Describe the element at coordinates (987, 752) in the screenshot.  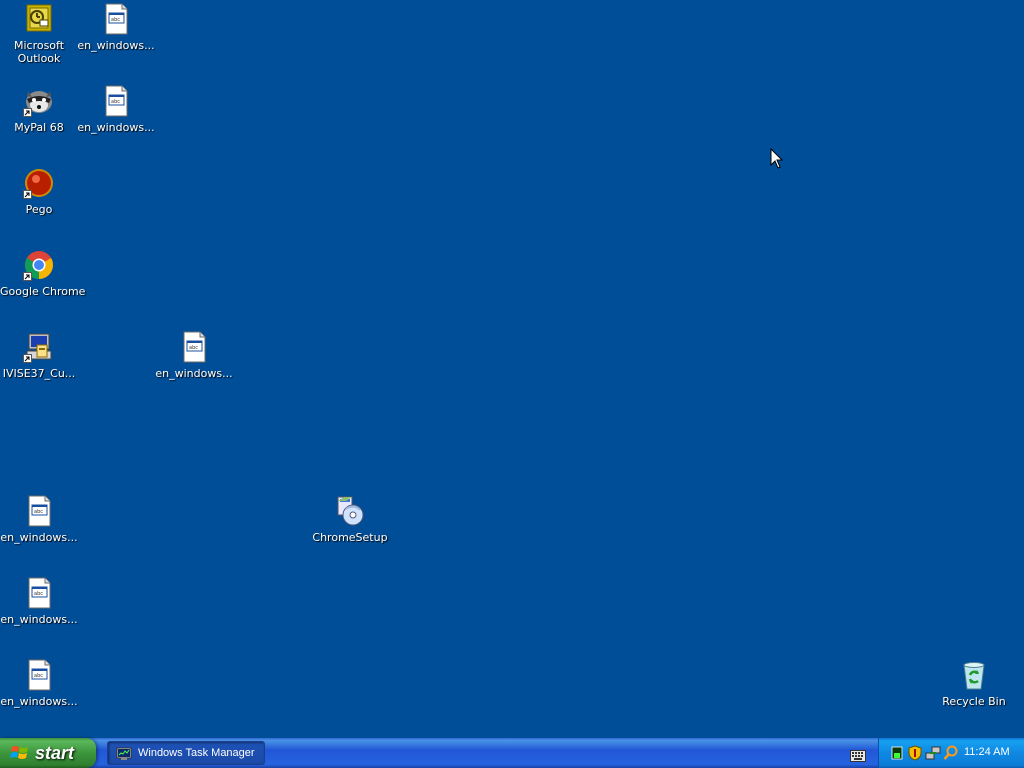
I see `clock: 11:24 AM` at that location.